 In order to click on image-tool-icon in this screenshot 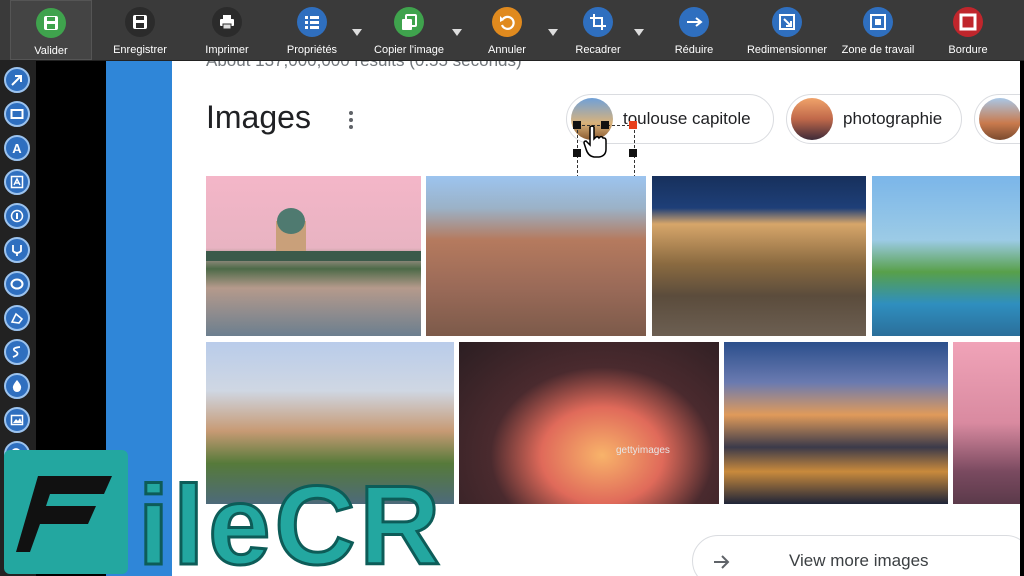, I will do `click(17, 420)`.